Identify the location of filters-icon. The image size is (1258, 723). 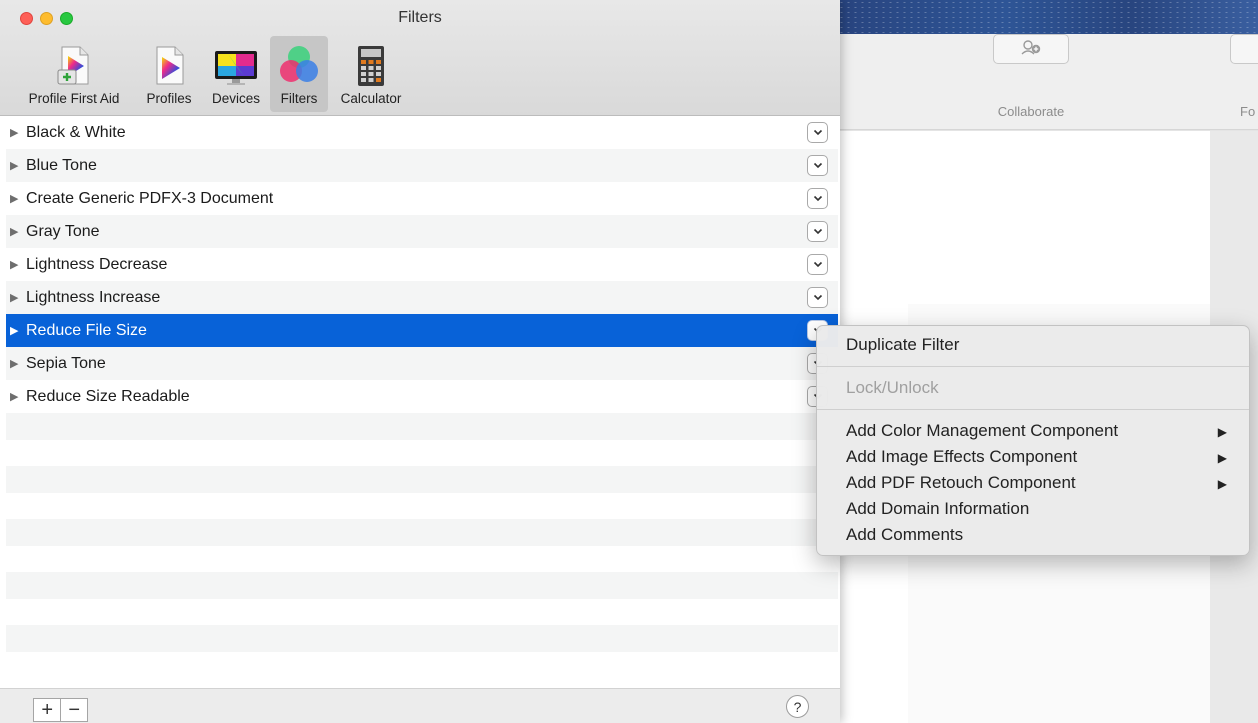
(299, 64).